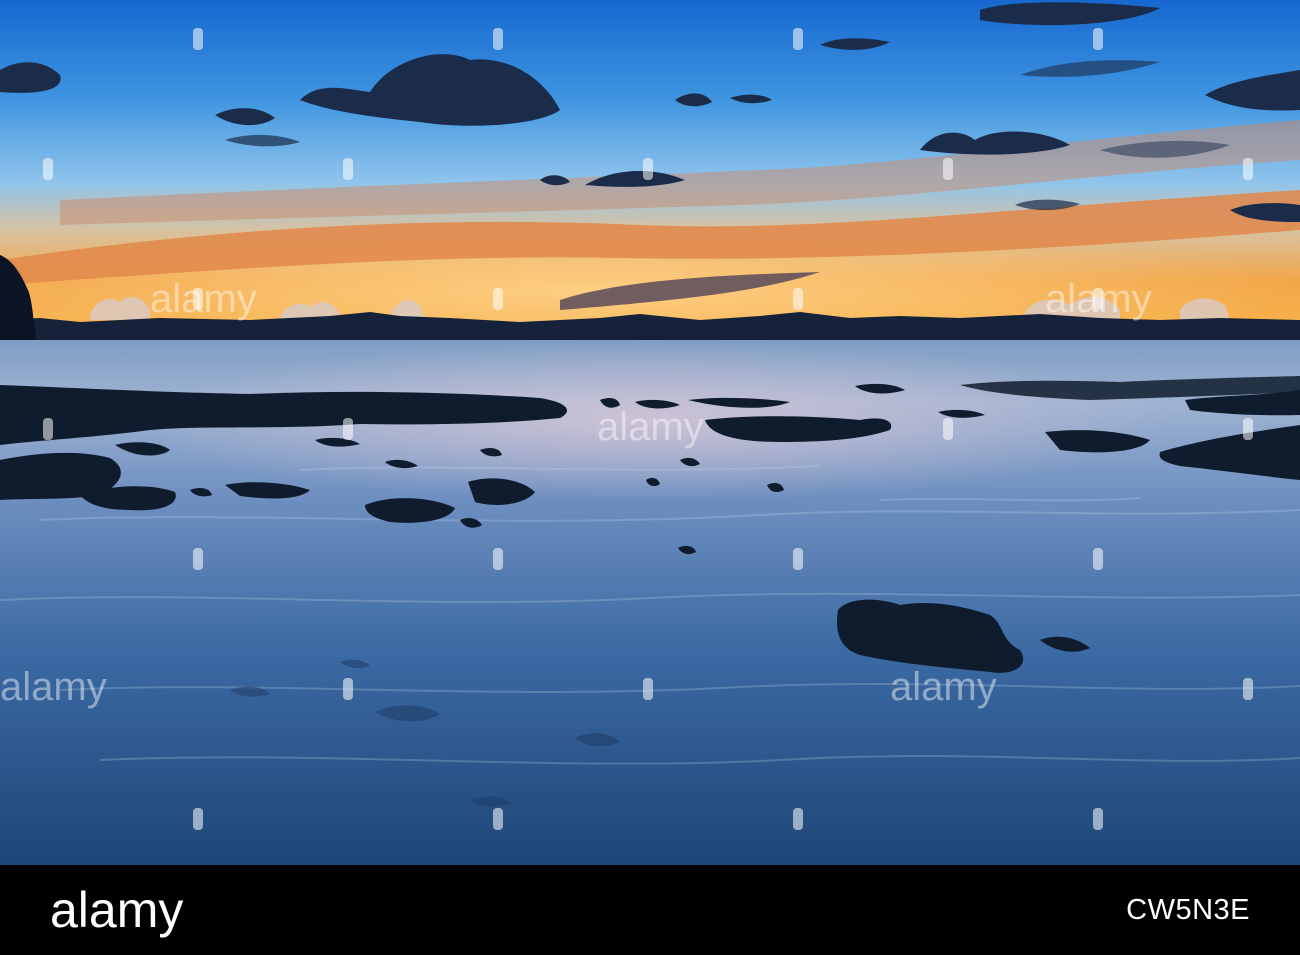 The image size is (1300, 955). I want to click on footer-bar: alamy CW5N3E, so click(650, 910).